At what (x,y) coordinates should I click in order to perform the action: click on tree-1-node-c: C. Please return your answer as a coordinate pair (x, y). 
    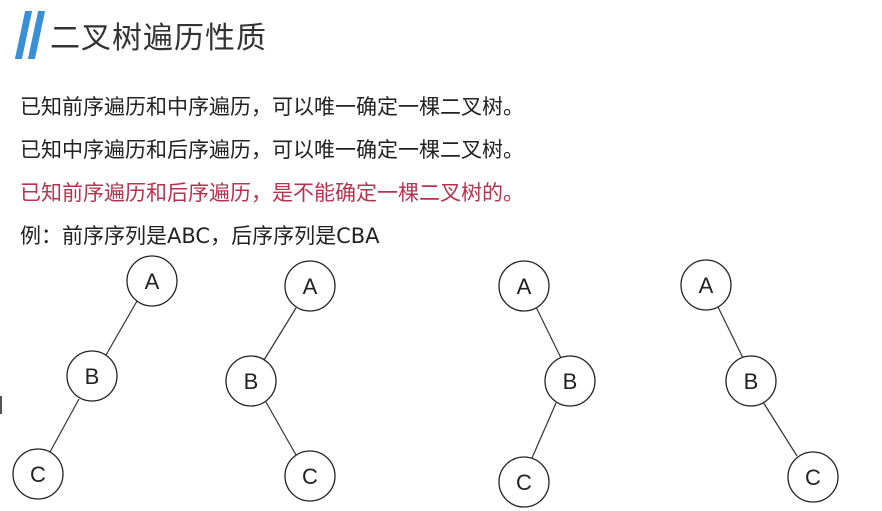
    Looking at the image, I should click on (38, 474).